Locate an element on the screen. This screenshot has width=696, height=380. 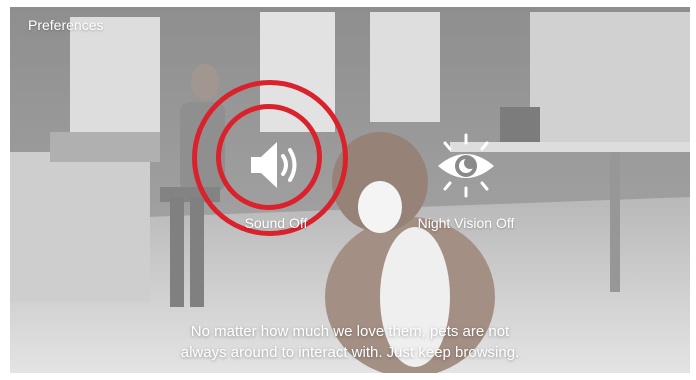
sound-label: Sound Off is located at coordinates (276, 223).